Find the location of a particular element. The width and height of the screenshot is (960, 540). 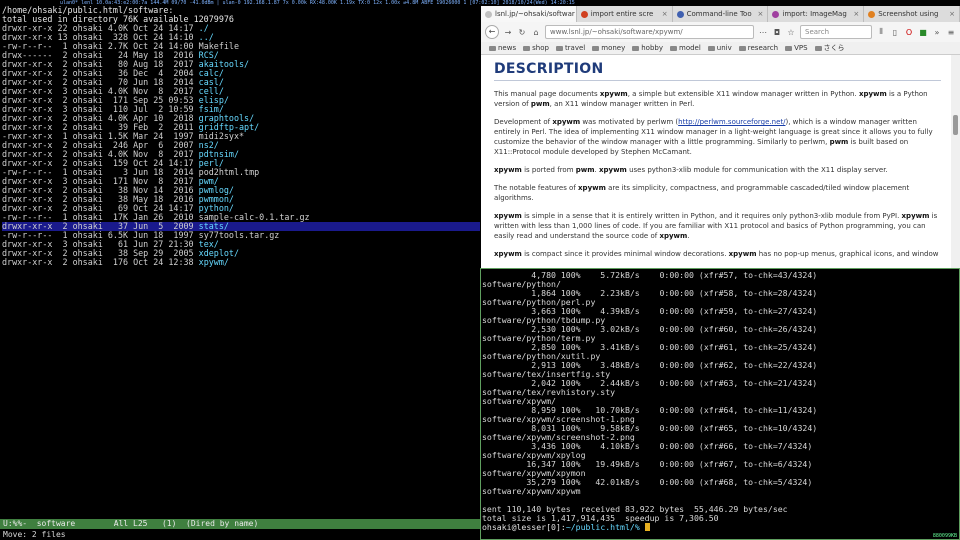

dired-entry-meta: drwxr-xr-x 2 ohsaki 4.0K Nov 8 2017 is located at coordinates (100, 154).